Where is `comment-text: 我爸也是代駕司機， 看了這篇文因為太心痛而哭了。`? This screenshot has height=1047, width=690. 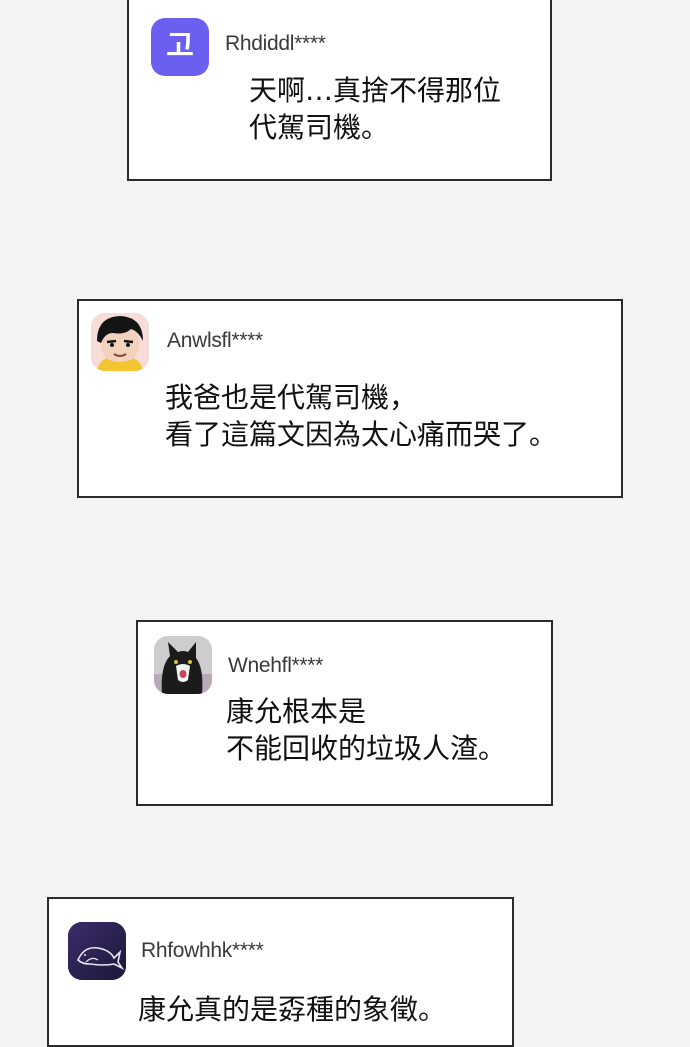
comment-text: 我爸也是代駕司機， 看了這篇文因為太心痛而哭了。 is located at coordinates (361, 416).